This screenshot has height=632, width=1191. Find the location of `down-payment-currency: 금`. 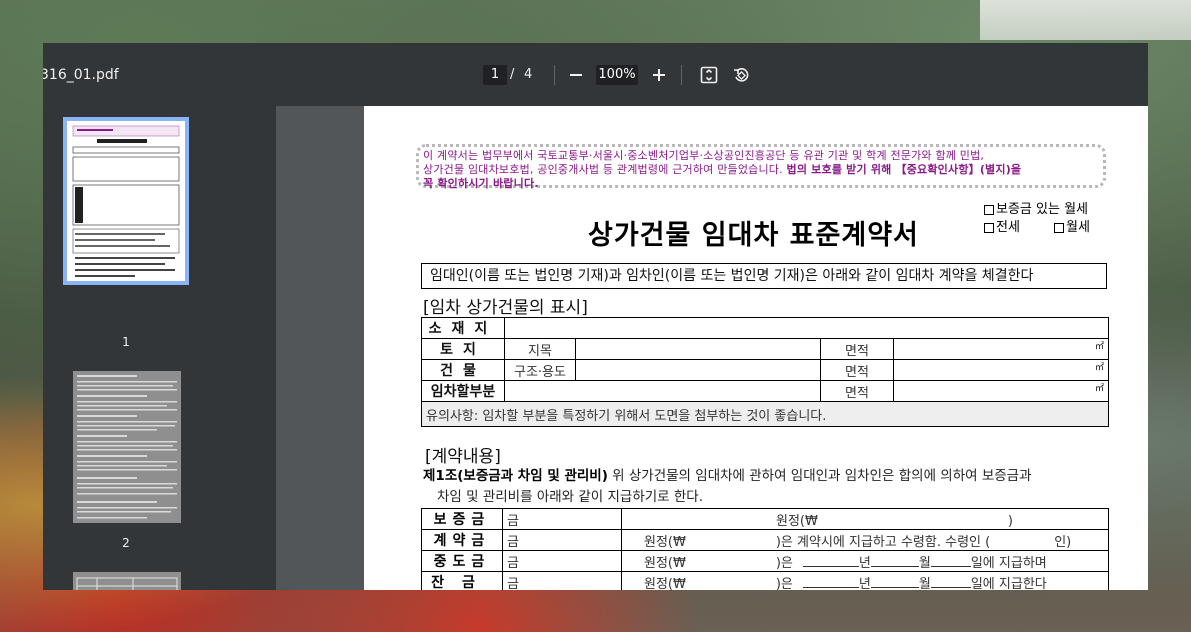

down-payment-currency: 금 is located at coordinates (562, 540).